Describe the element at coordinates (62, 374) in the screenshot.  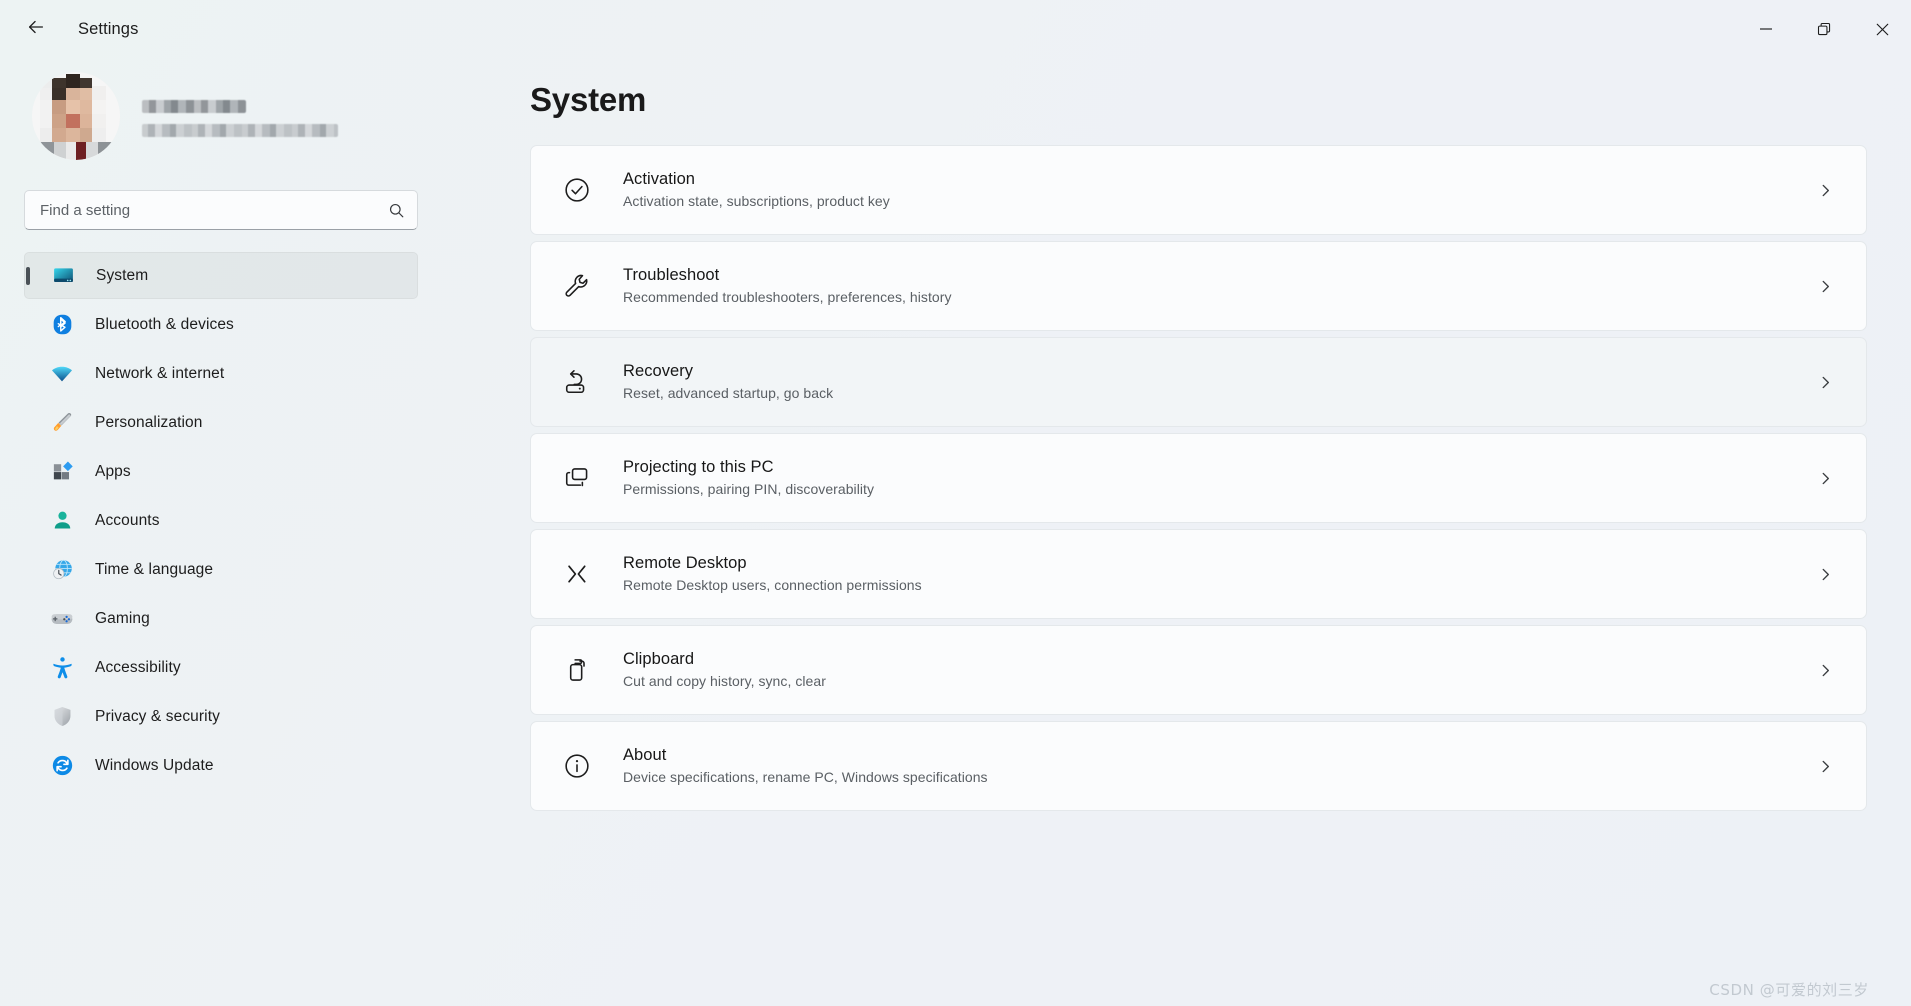
I see `wifi-icon` at that location.